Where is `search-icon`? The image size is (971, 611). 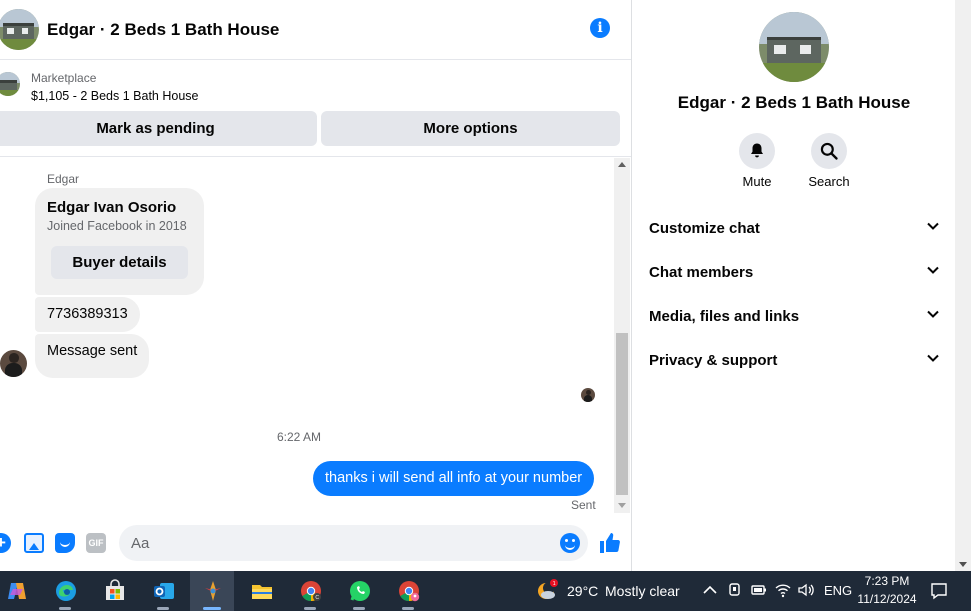 search-icon is located at coordinates (829, 151).